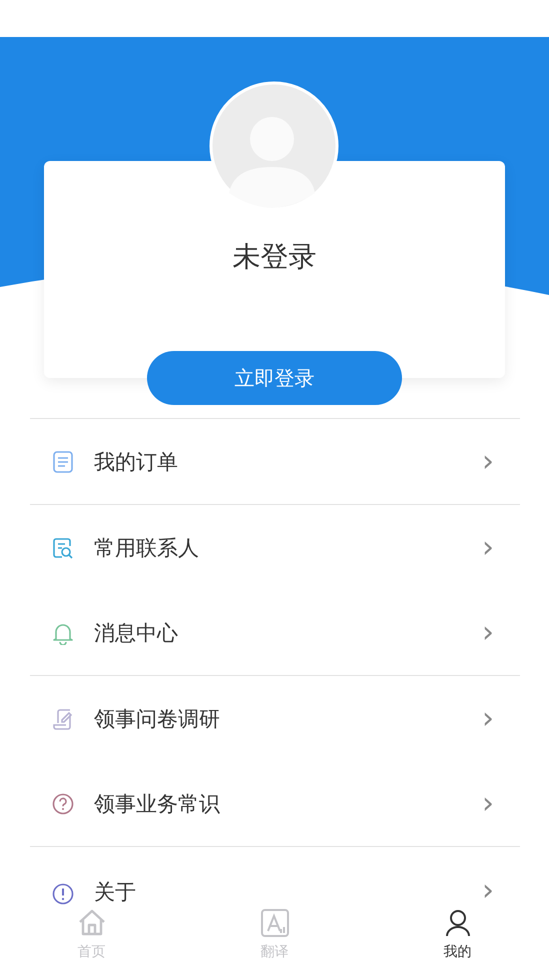  What do you see at coordinates (136, 462) in the screenshot?
I see `menu-label: 我的订单` at bounding box center [136, 462].